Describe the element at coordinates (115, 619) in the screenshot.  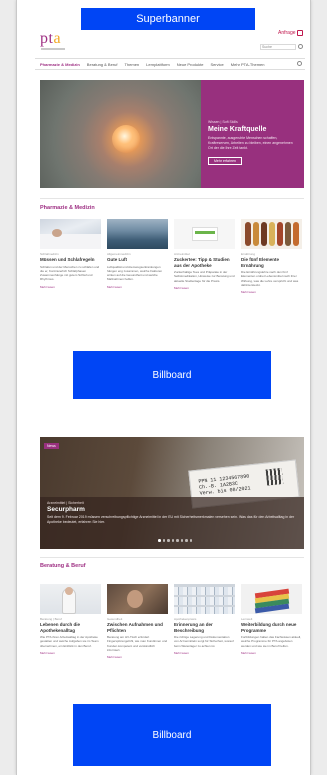
I see `card-kicker: Gesundheit` at that location.